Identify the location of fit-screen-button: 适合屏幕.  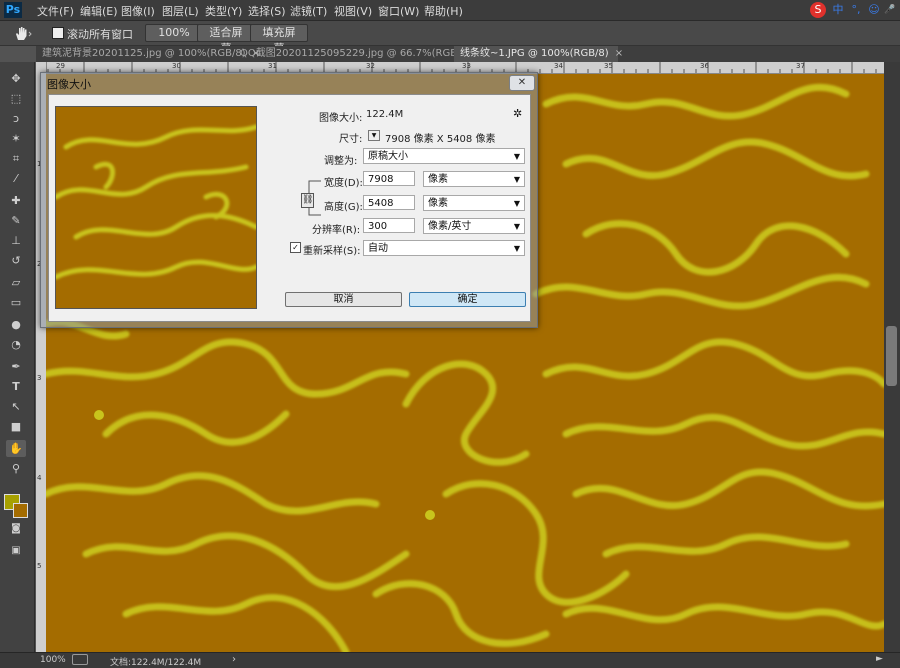
(226, 39).